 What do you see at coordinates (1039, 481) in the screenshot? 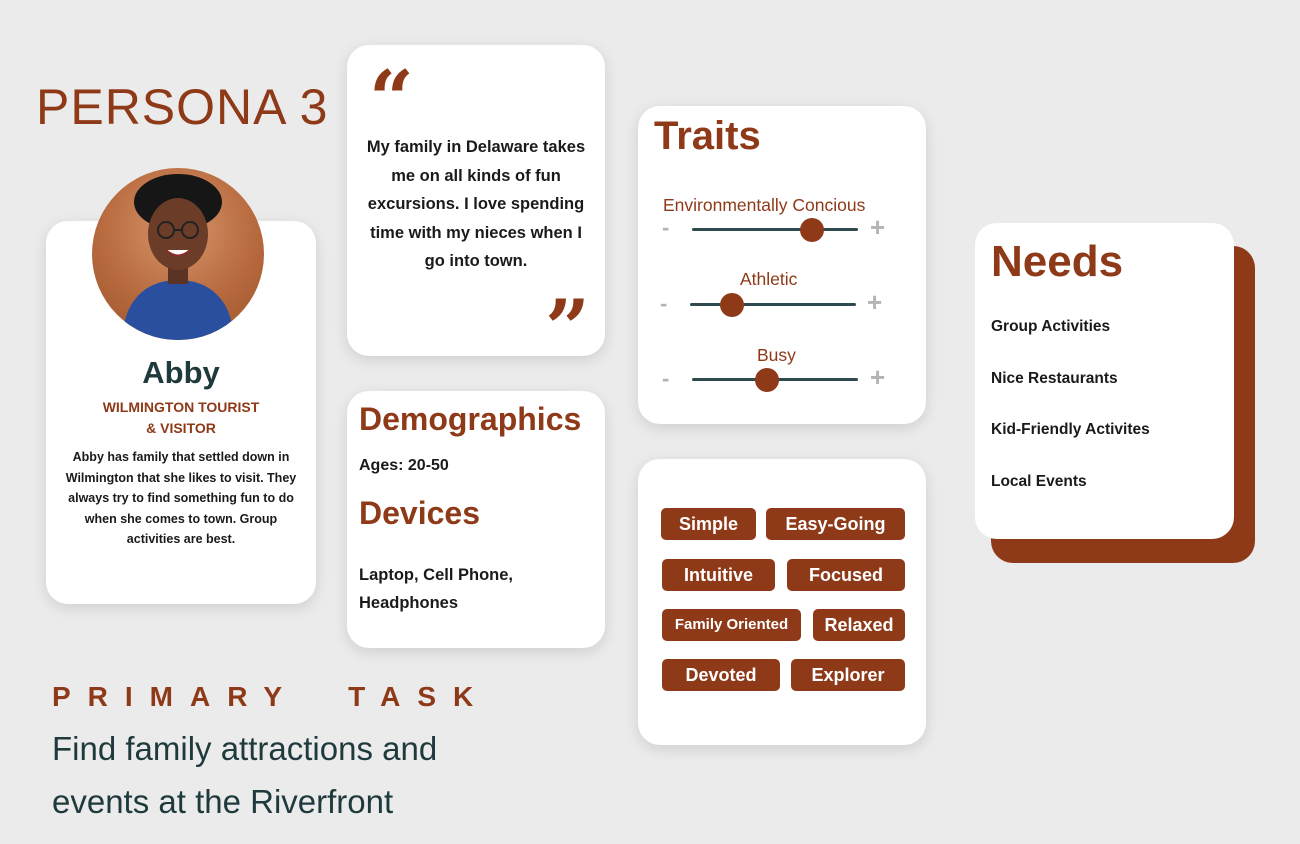
I see `need-item: Local Events` at bounding box center [1039, 481].